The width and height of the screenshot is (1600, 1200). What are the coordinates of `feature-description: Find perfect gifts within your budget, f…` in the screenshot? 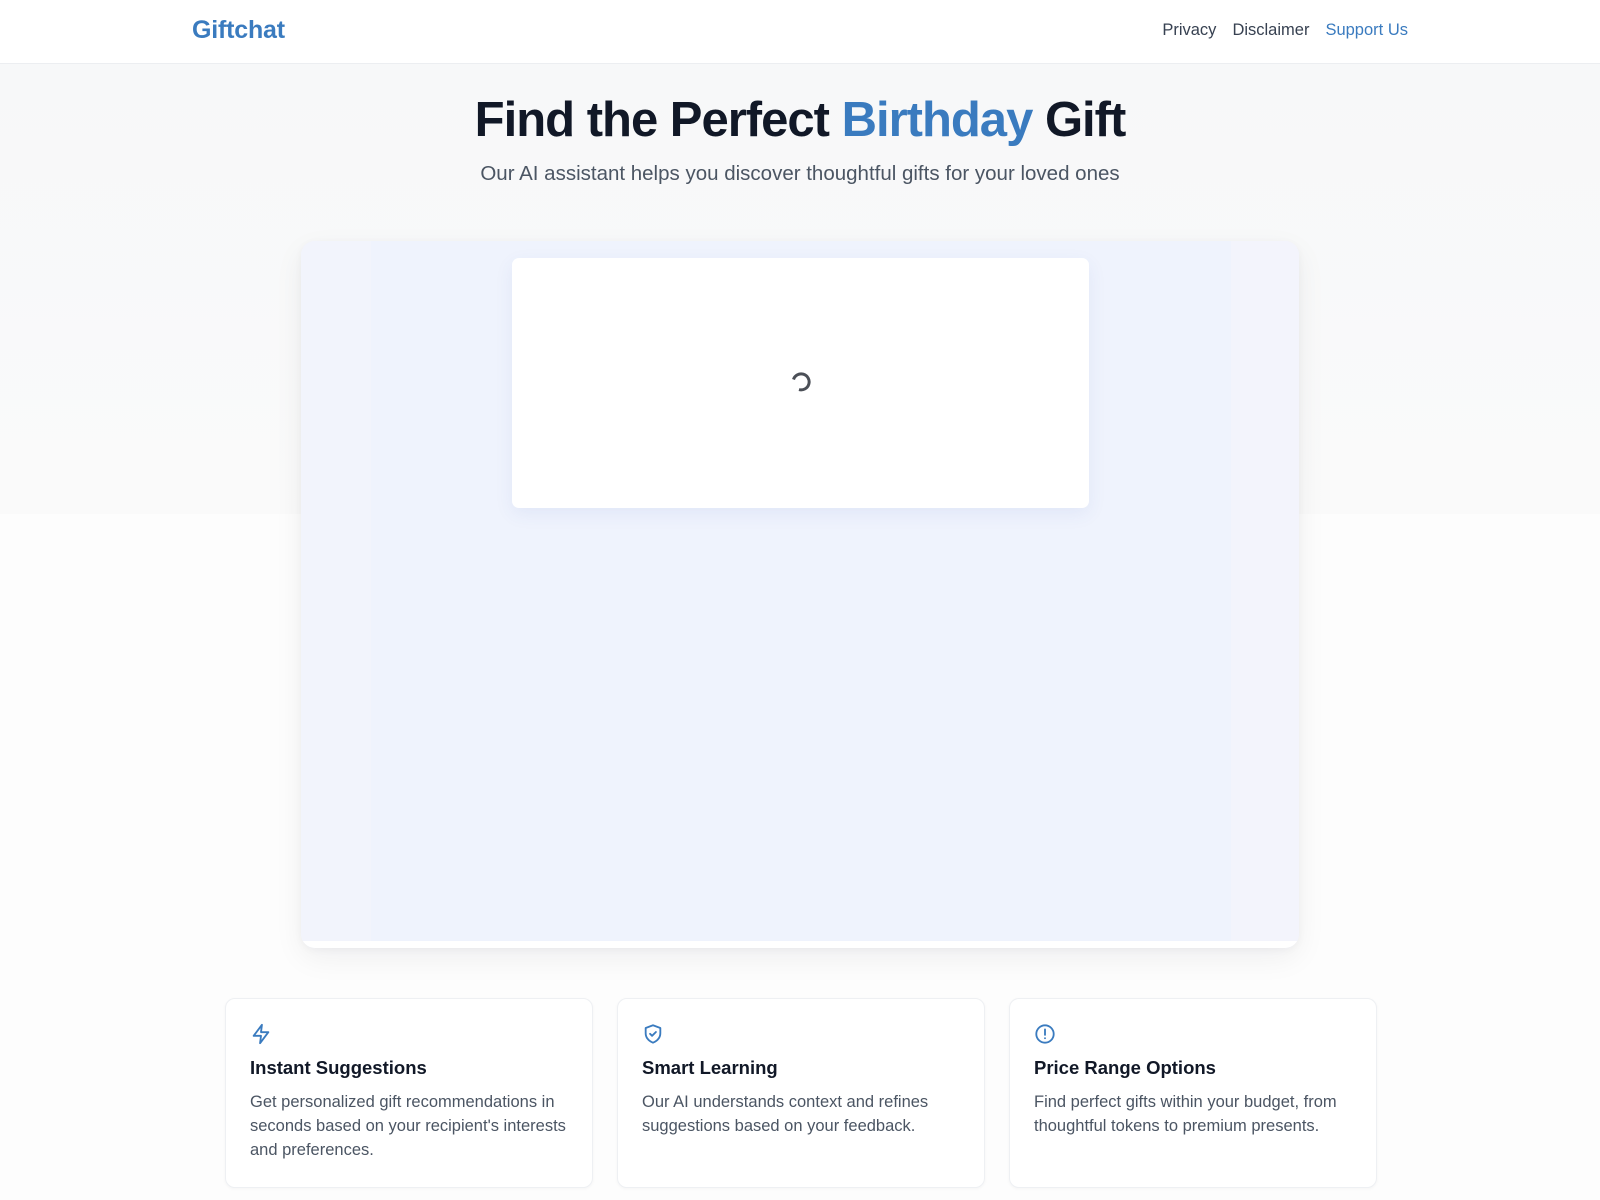 It's located at (1185, 1114).